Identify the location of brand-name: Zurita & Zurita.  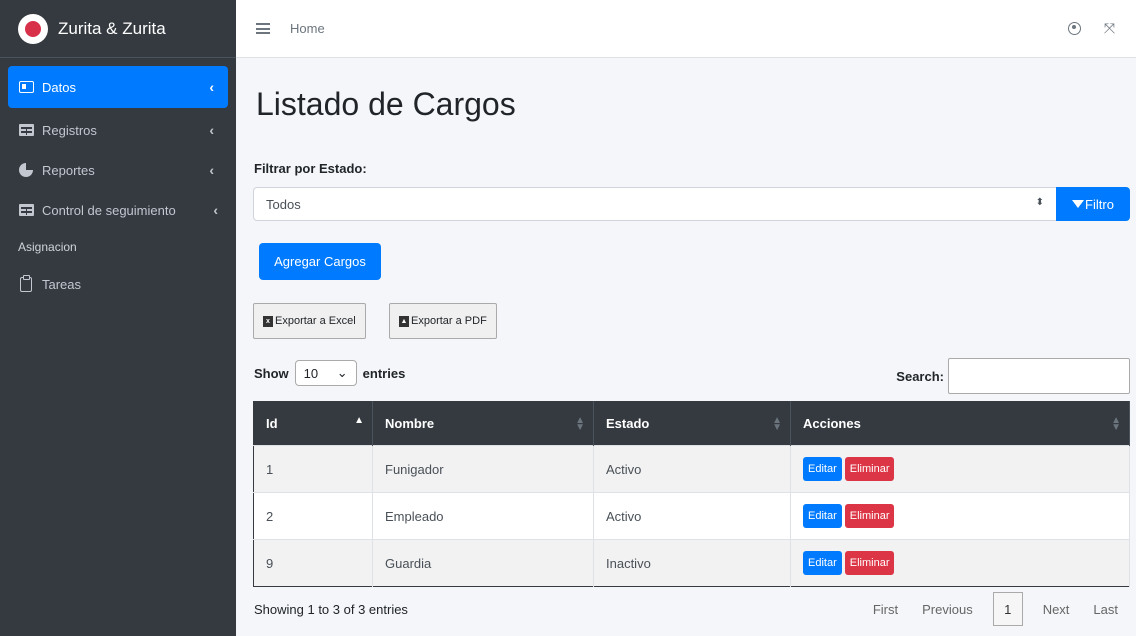
(112, 28).